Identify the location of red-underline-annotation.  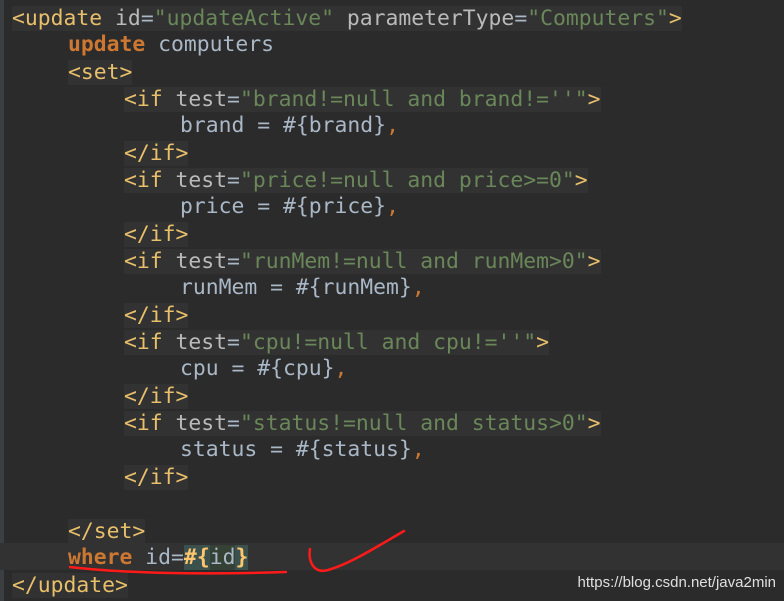
(237, 552).